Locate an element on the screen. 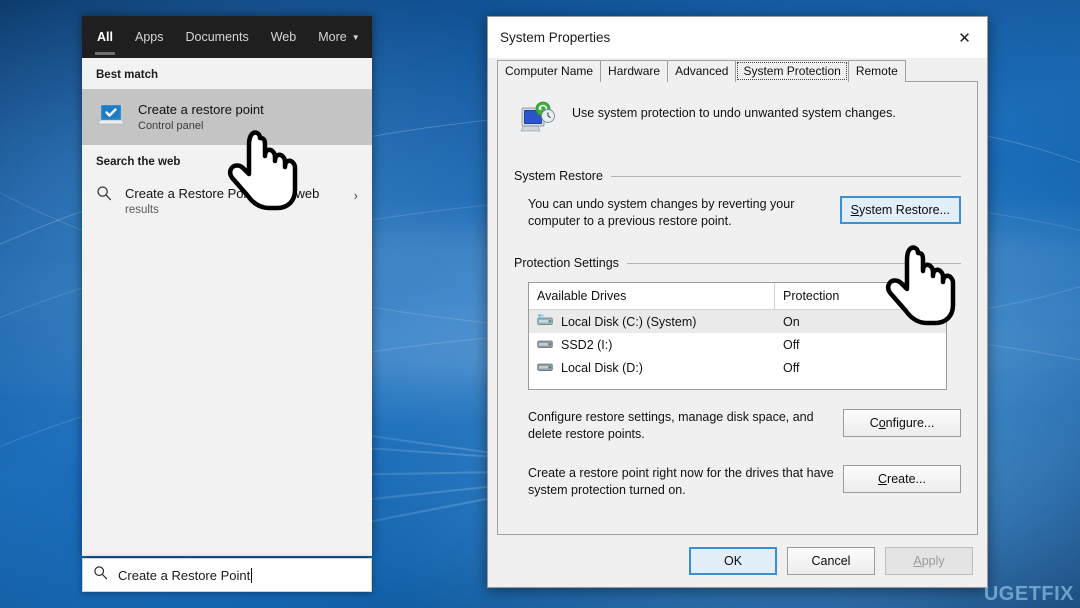 This screenshot has height=608, width=1080. system-restore-group-header: System Restore is located at coordinates (737, 176).